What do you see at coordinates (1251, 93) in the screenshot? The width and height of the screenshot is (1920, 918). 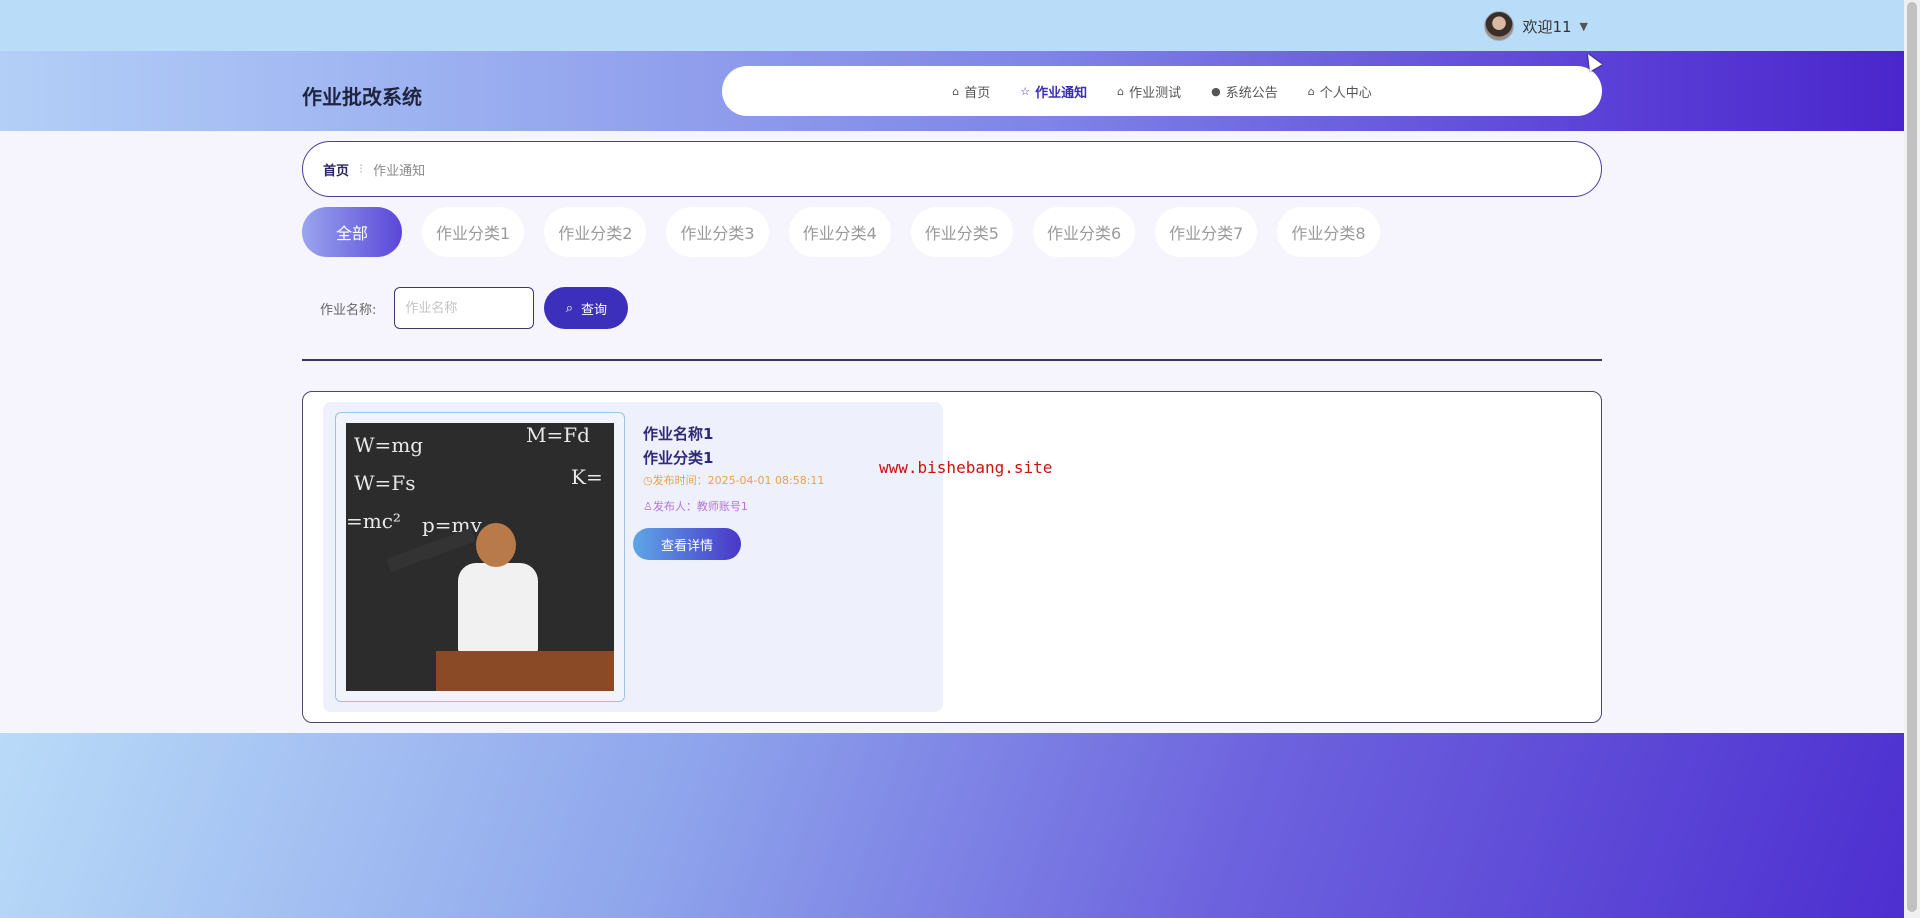 I see `nav-label: 系统公告` at bounding box center [1251, 93].